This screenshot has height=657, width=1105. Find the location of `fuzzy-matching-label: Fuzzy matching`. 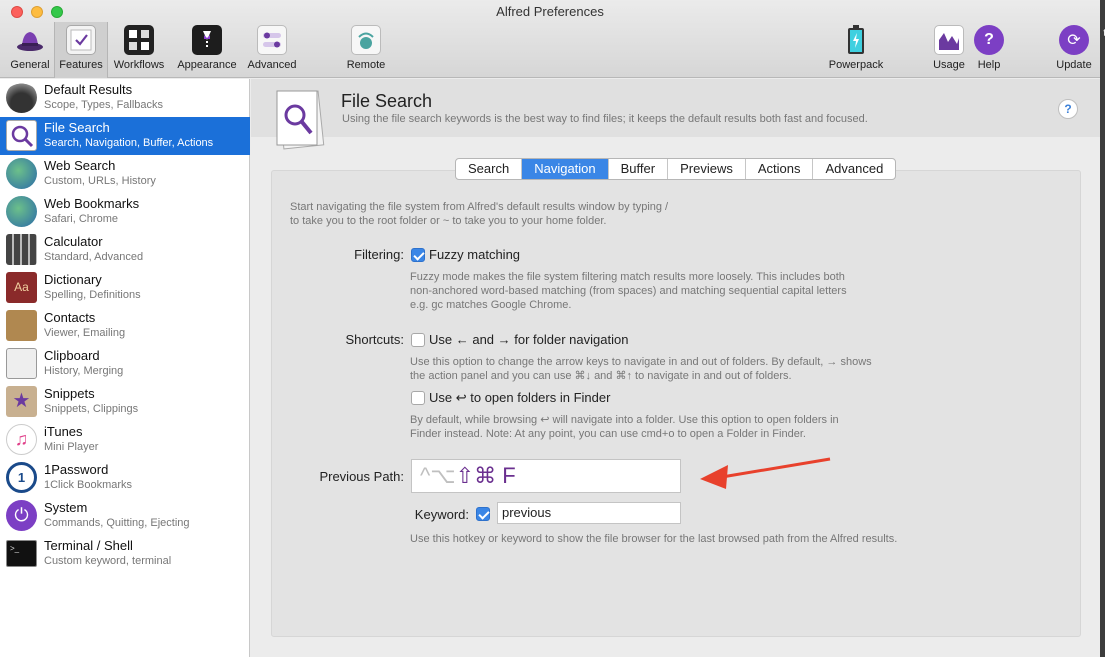

fuzzy-matching-label: Fuzzy matching is located at coordinates (474, 254).